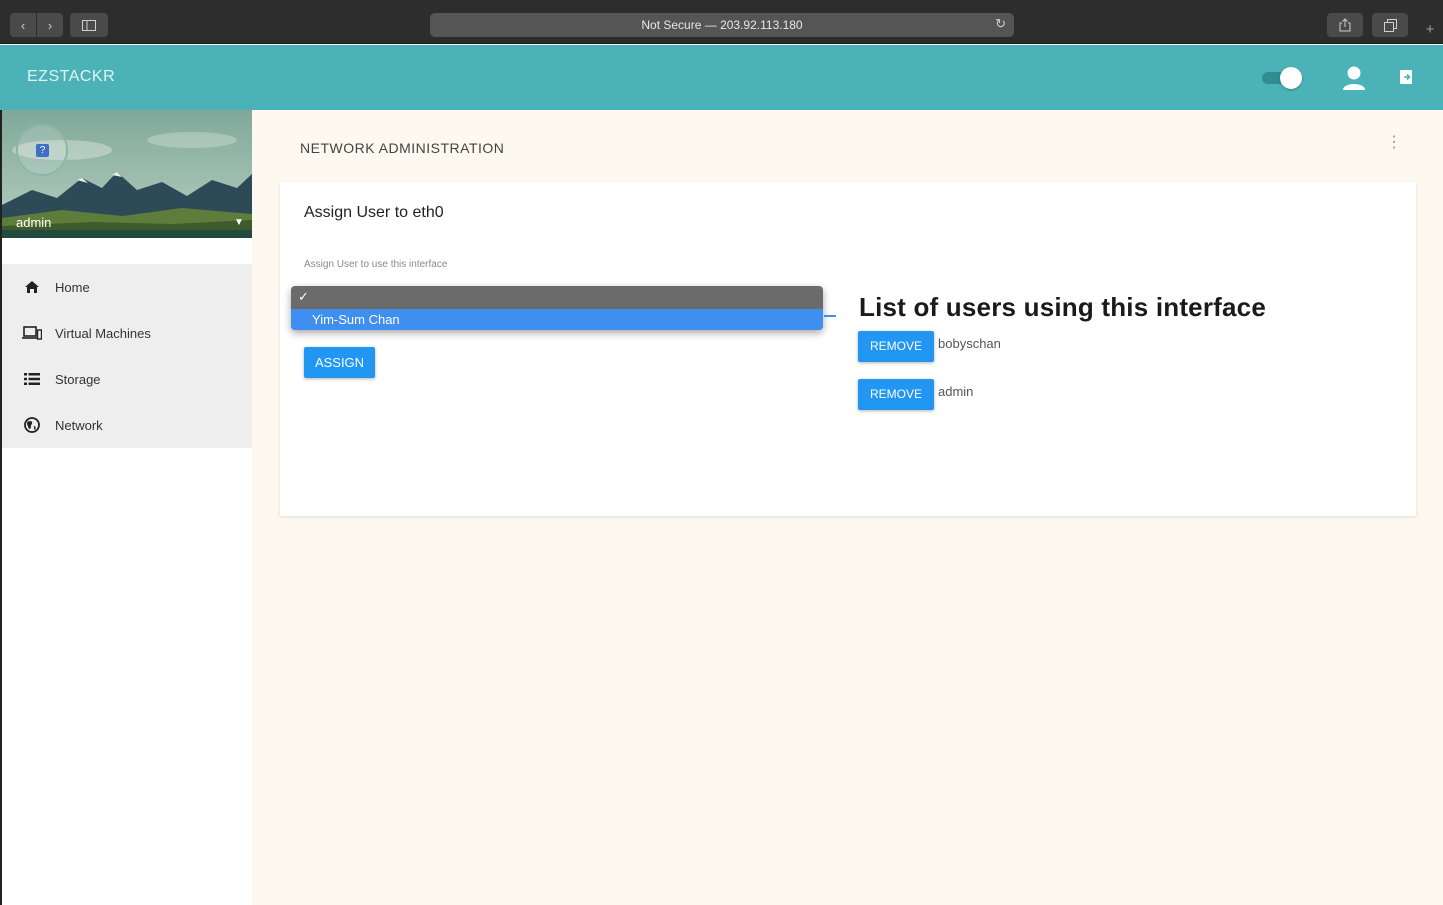  I want to click on sidebar-nav: Home Virtual Machines Storage Network, so click(127, 356).